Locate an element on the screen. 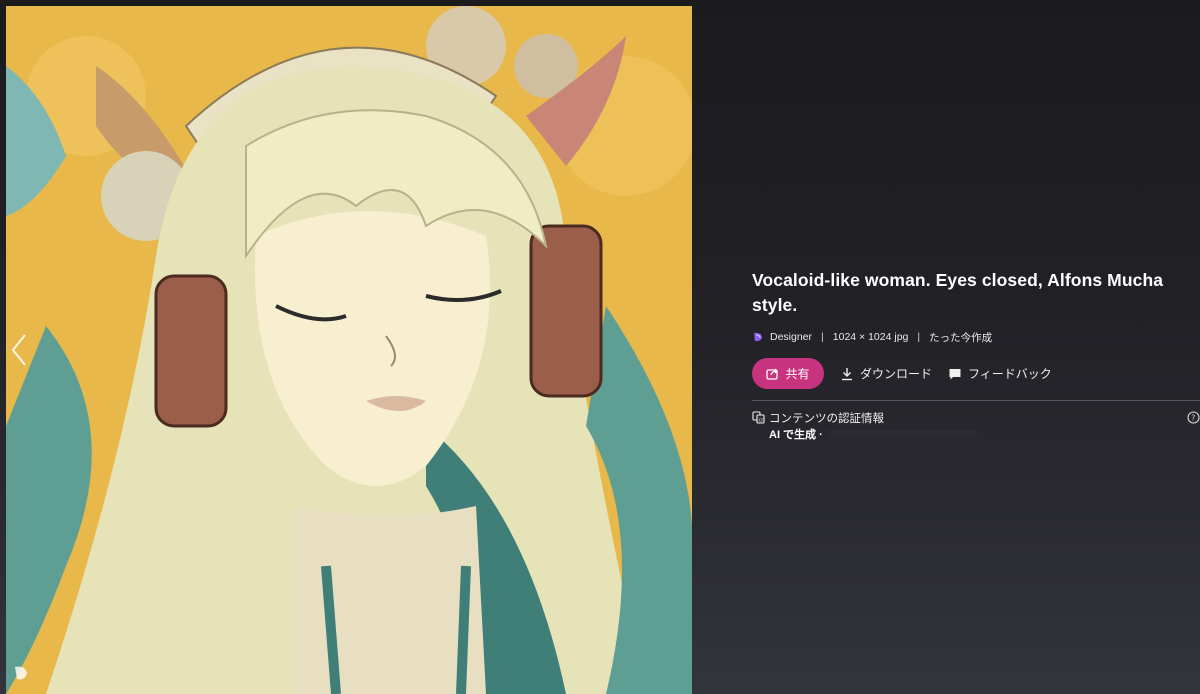  content-credentials: cr コンテンツの認証情報 ? AI で生成 · is located at coordinates (976, 425).